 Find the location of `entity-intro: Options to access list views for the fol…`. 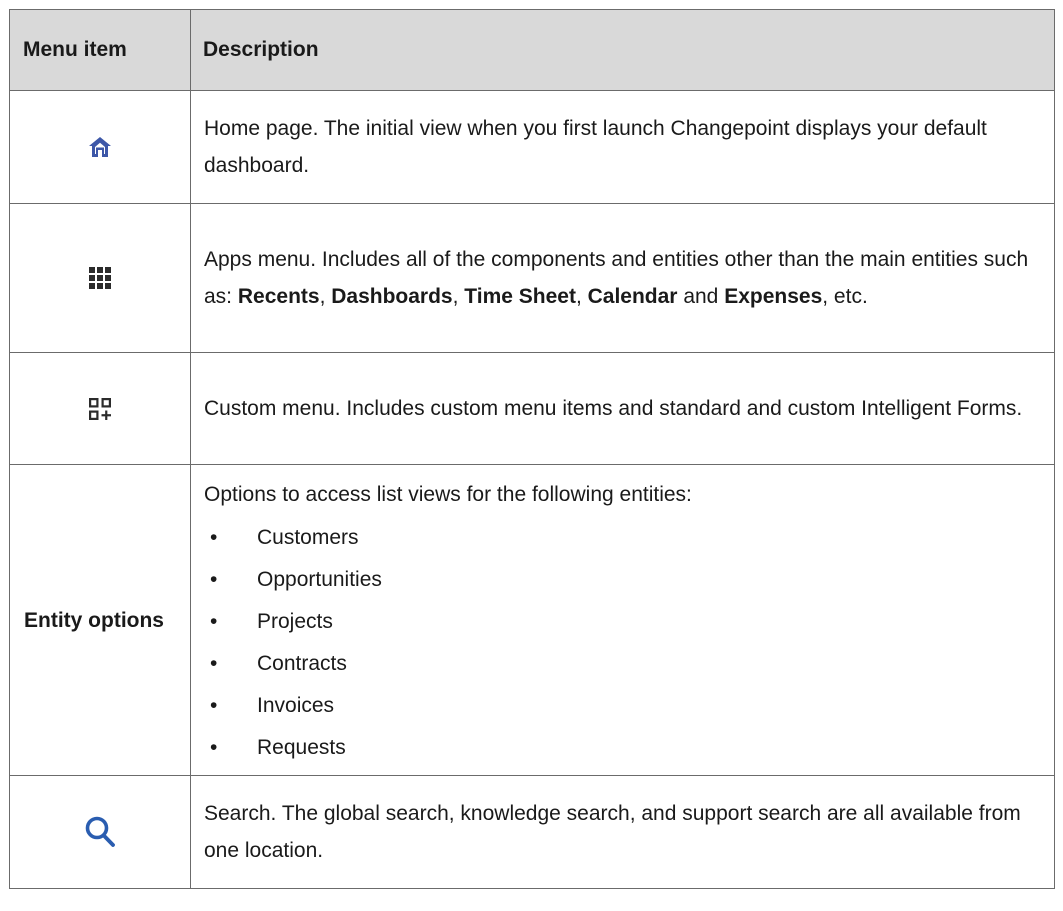

entity-intro: Options to access list views for the fol… is located at coordinates (448, 494).